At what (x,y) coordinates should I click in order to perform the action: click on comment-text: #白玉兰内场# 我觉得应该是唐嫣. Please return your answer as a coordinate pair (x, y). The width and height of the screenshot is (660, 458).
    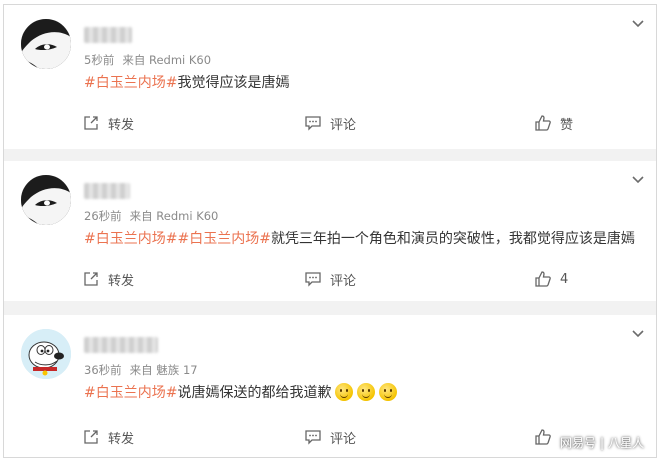
    Looking at the image, I should click on (186, 82).